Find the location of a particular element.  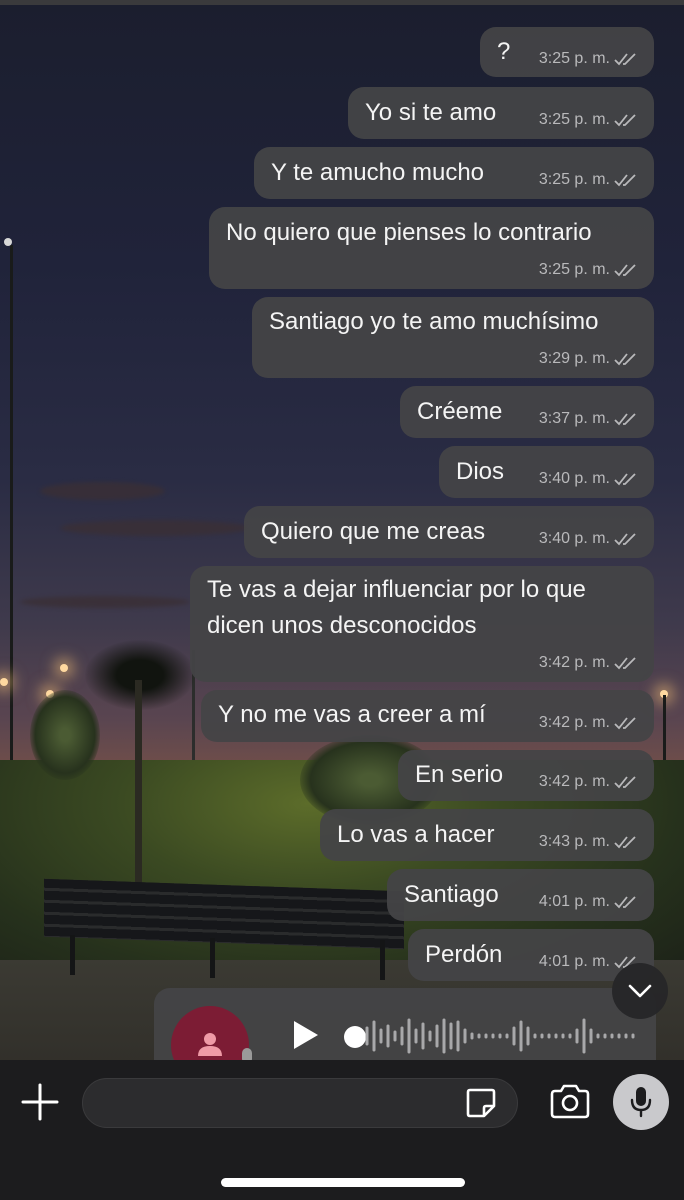

play-icon is located at coordinates (305, 1035).